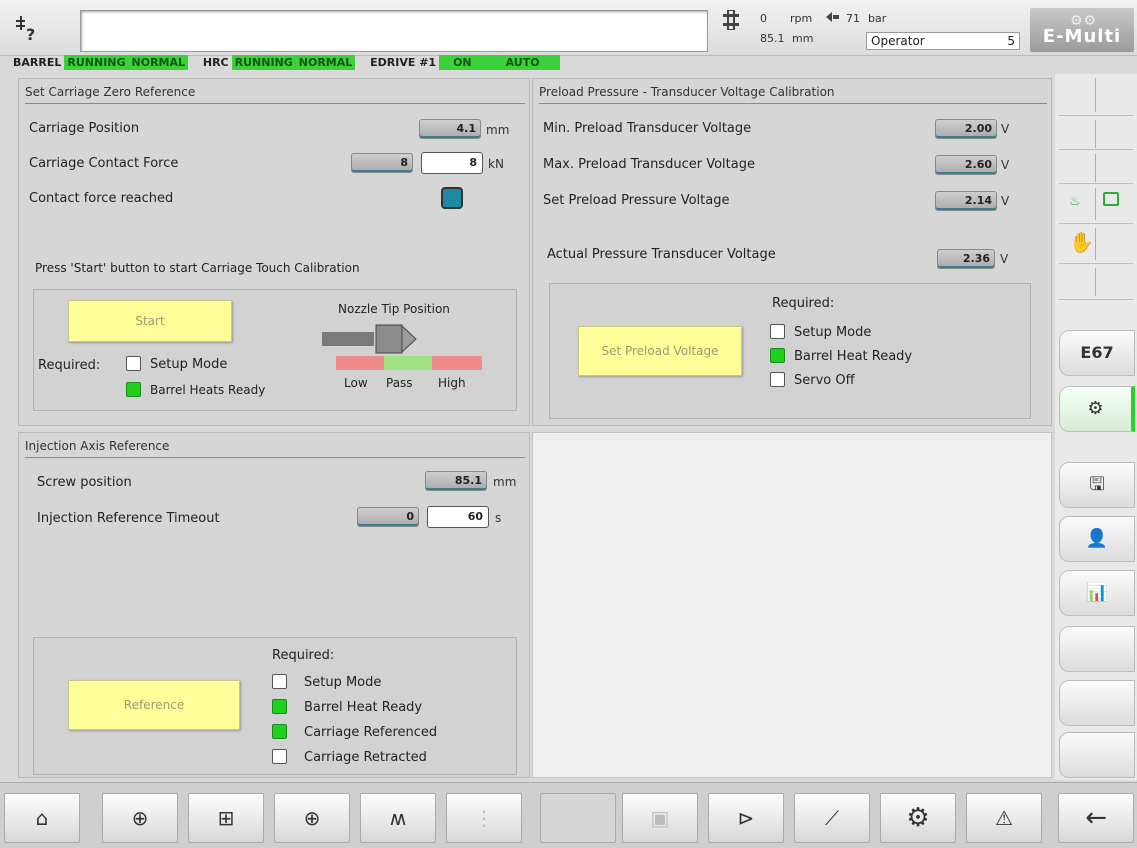 Image resolution: width=1137 pixels, height=848 pixels. I want to click on servo-off-label: Servo Off, so click(824, 380).